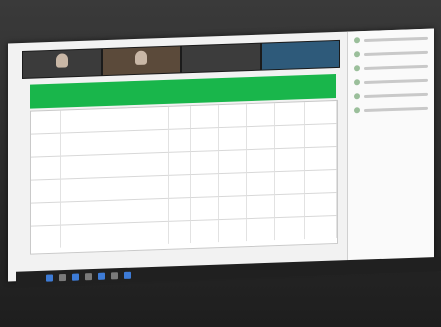 The image size is (441, 327). Describe the element at coordinates (62, 277) in the screenshot. I see `search-icon` at that location.